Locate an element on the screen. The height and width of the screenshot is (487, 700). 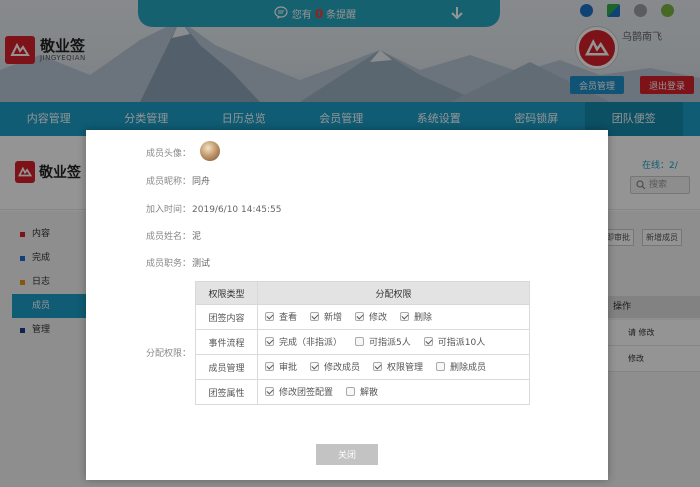
permission-option: 修改团签配置 is located at coordinates (299, 391).